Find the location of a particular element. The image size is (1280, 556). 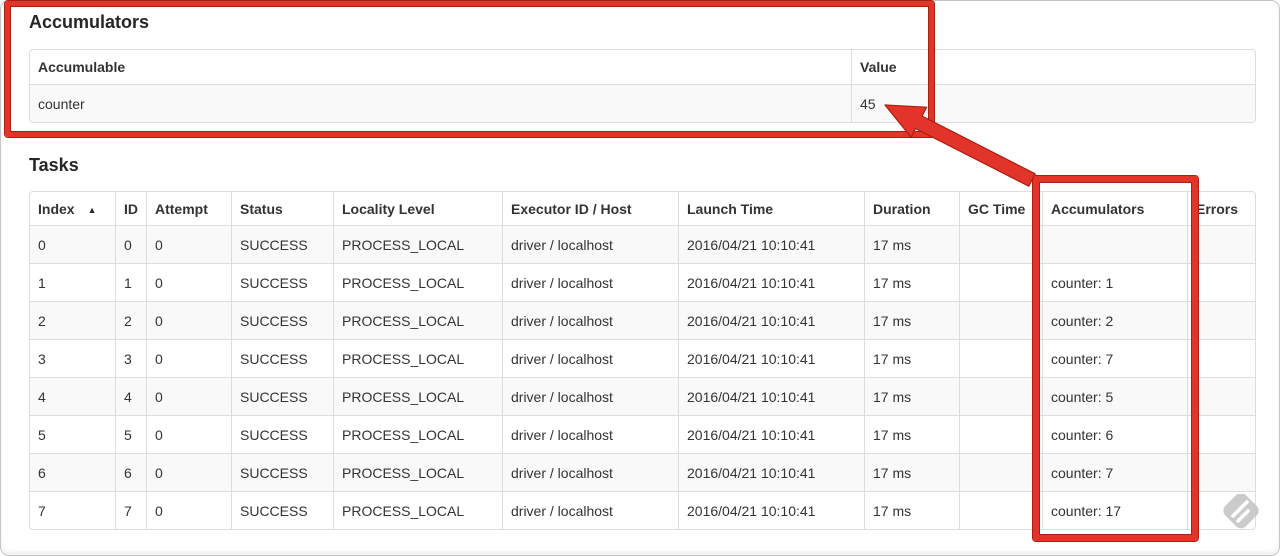

accumulators-column-header-value: Value is located at coordinates (1053, 67).